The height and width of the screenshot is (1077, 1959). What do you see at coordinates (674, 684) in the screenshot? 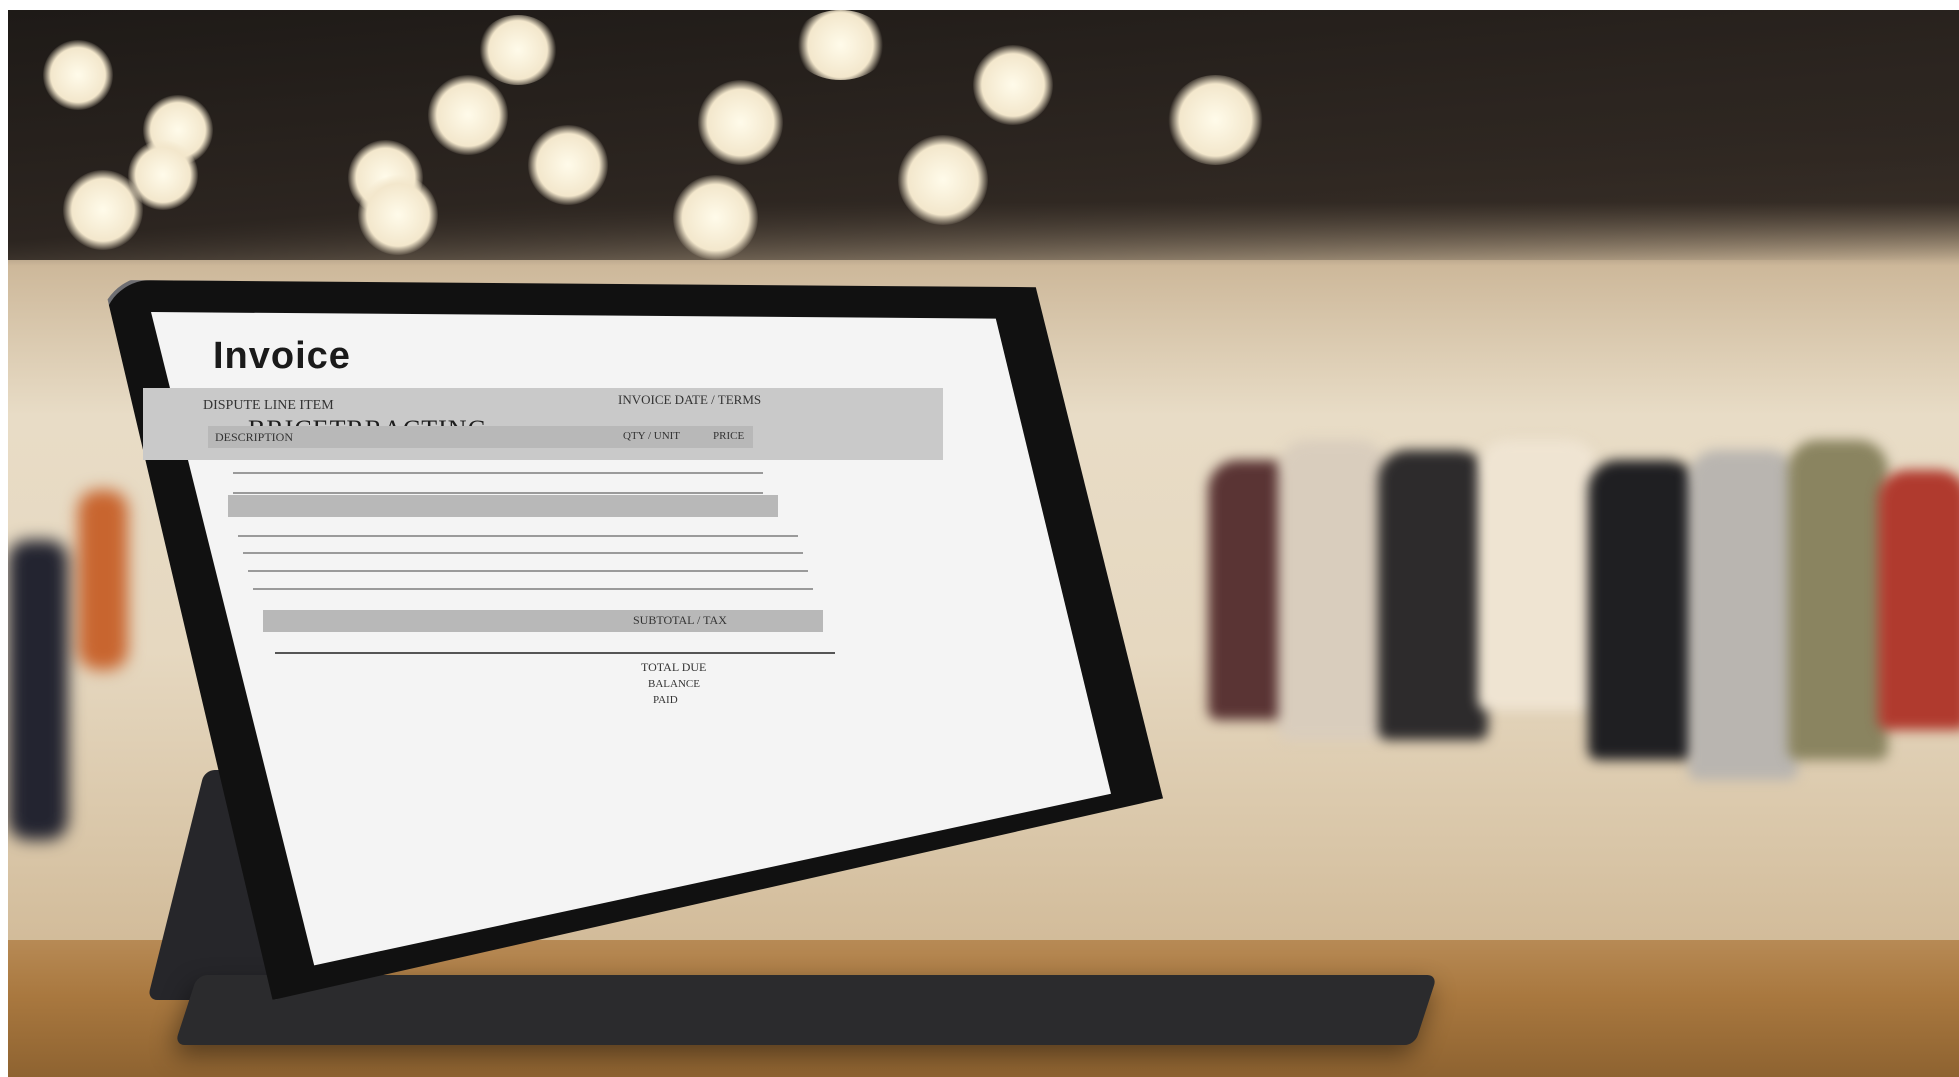
I see `invoice-footer-line: BALANCE` at bounding box center [674, 684].